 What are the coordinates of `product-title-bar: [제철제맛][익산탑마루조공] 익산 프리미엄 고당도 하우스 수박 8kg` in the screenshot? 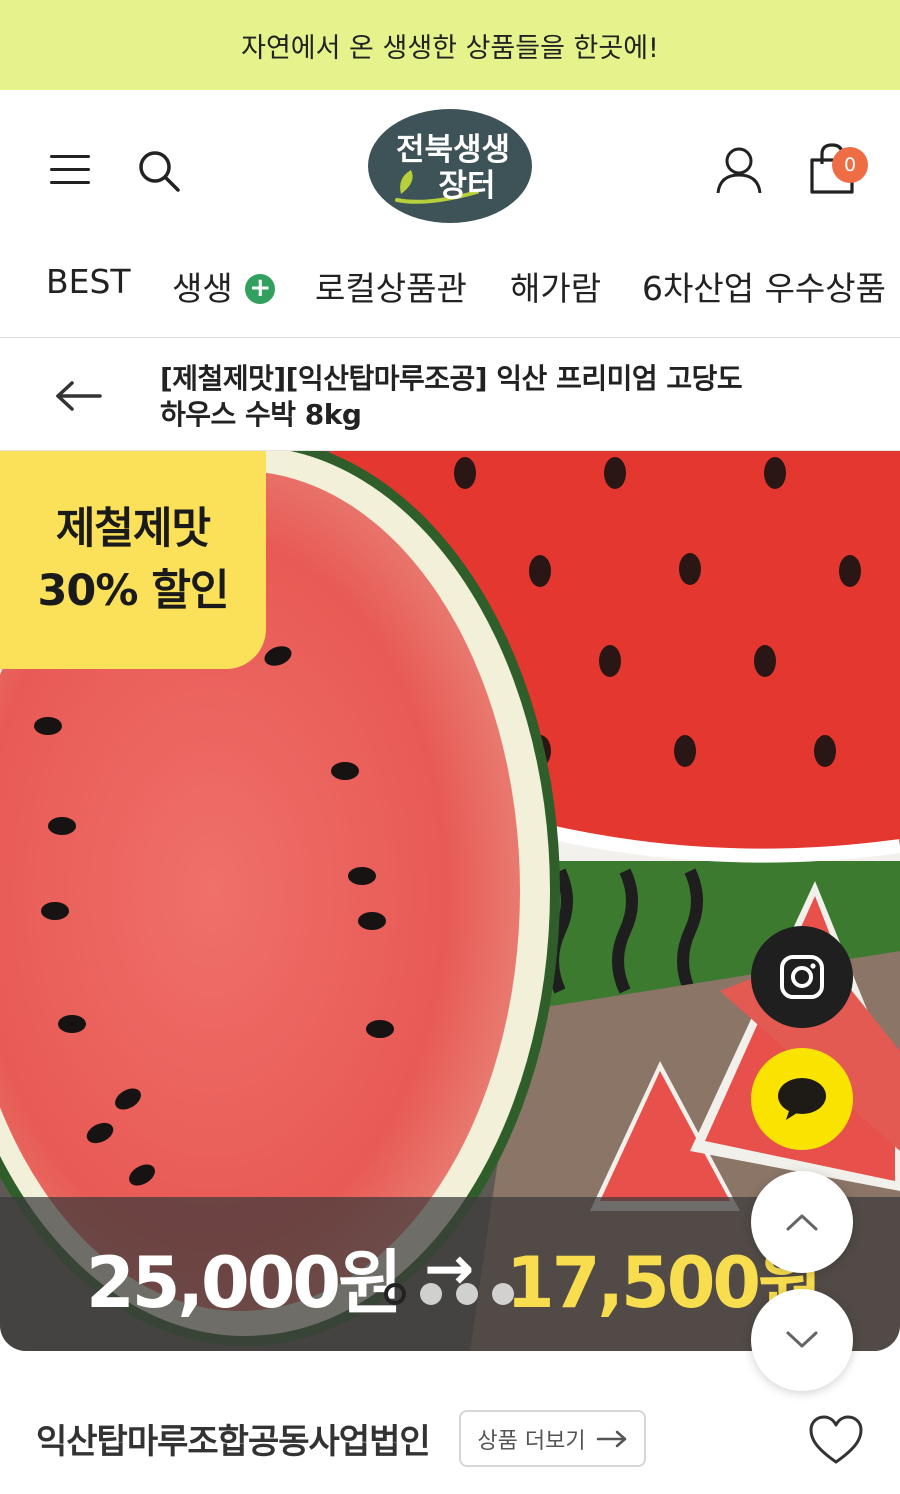 It's located at (450, 395).